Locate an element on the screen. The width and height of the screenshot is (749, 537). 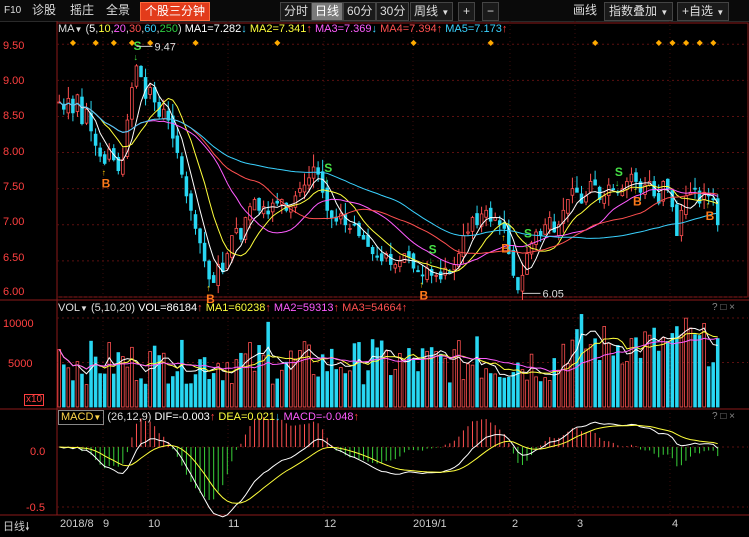
add-watchlist-label: +自选 is located at coordinates (698, 11).